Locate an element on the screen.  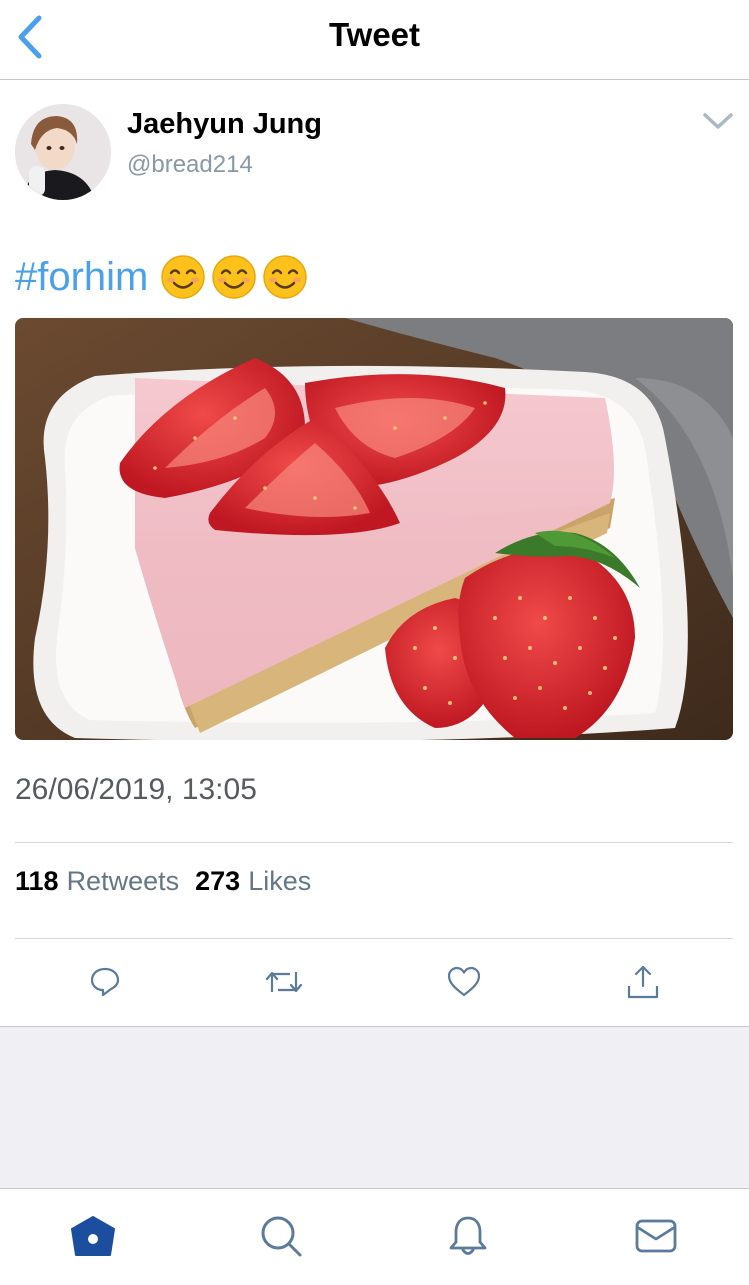
navigation-bar: Tweet is located at coordinates (374, 40).